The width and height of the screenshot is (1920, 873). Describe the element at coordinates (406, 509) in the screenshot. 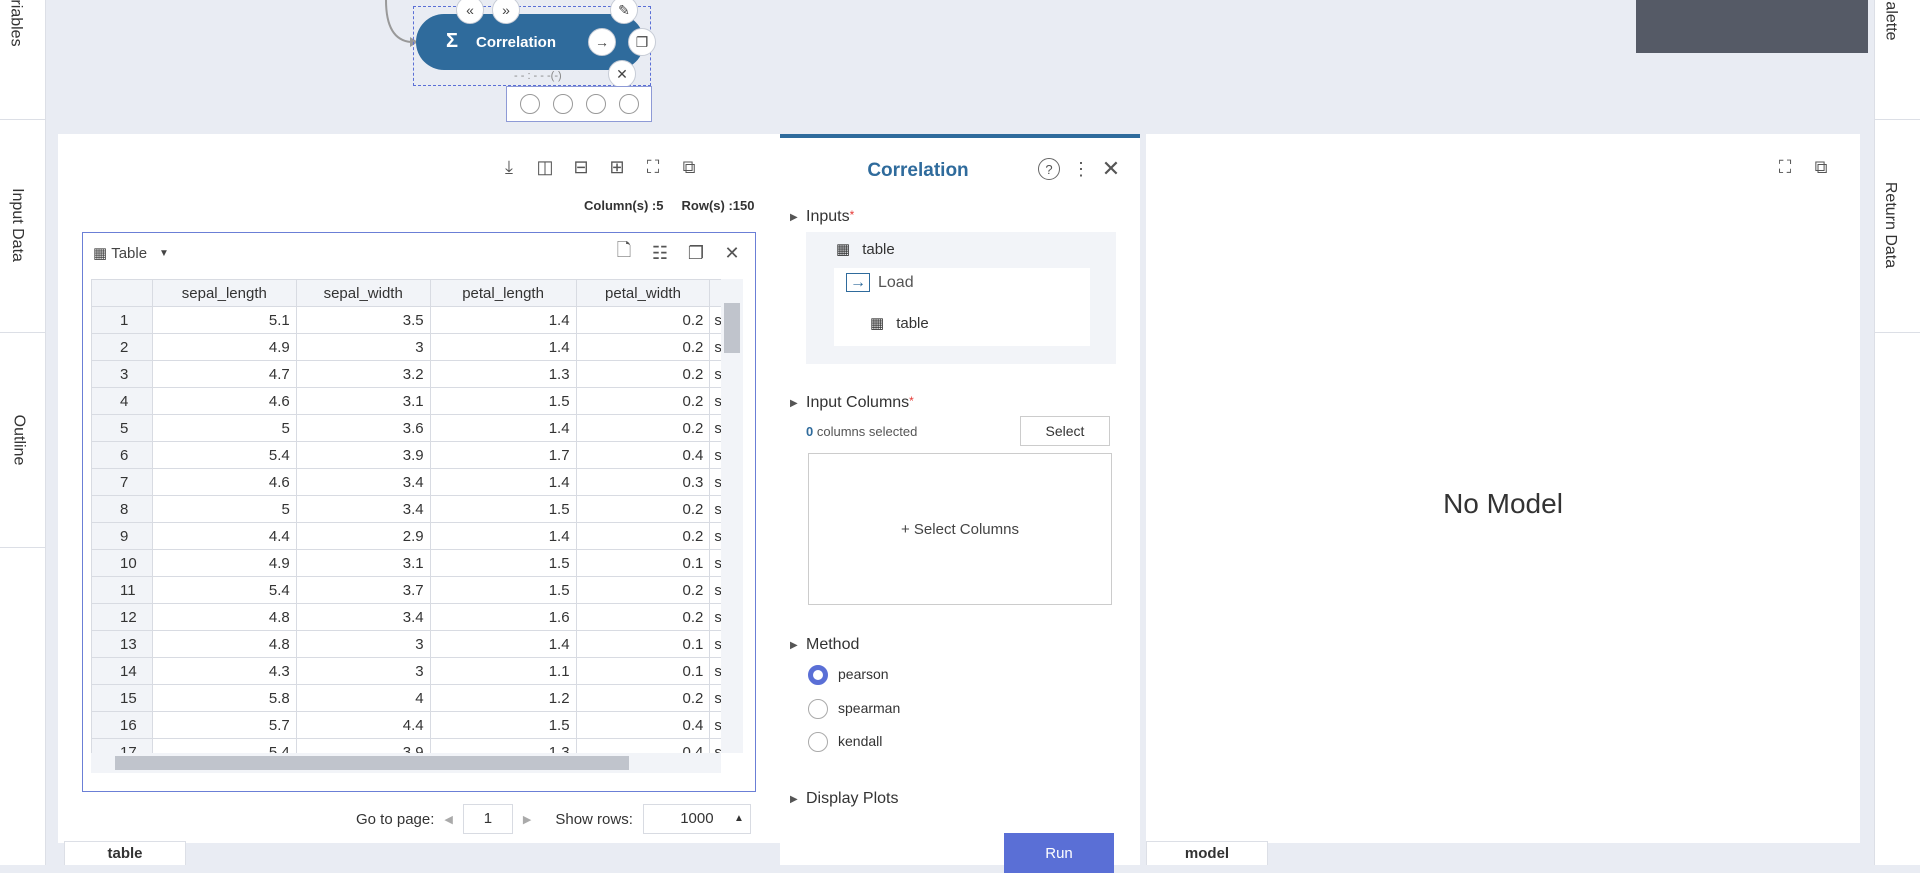

I see `table-row: 853.41.50.2se` at that location.